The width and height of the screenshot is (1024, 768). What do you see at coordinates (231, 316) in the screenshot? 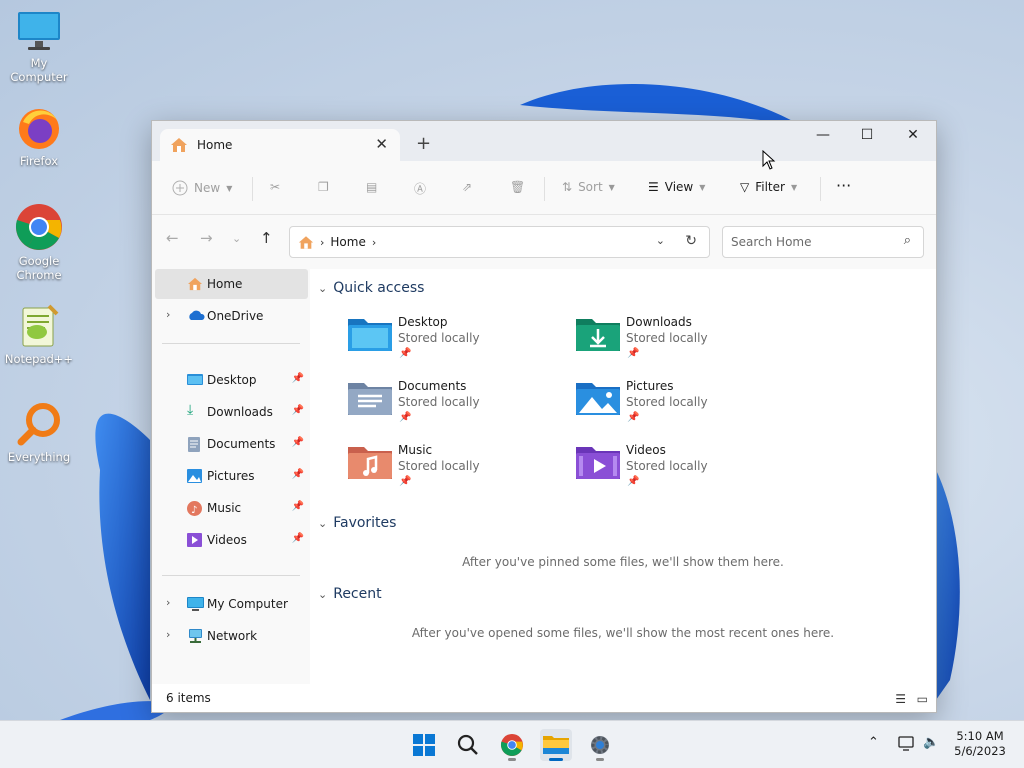
I see `nav-item-onedrive: › OneDrive` at bounding box center [231, 316].